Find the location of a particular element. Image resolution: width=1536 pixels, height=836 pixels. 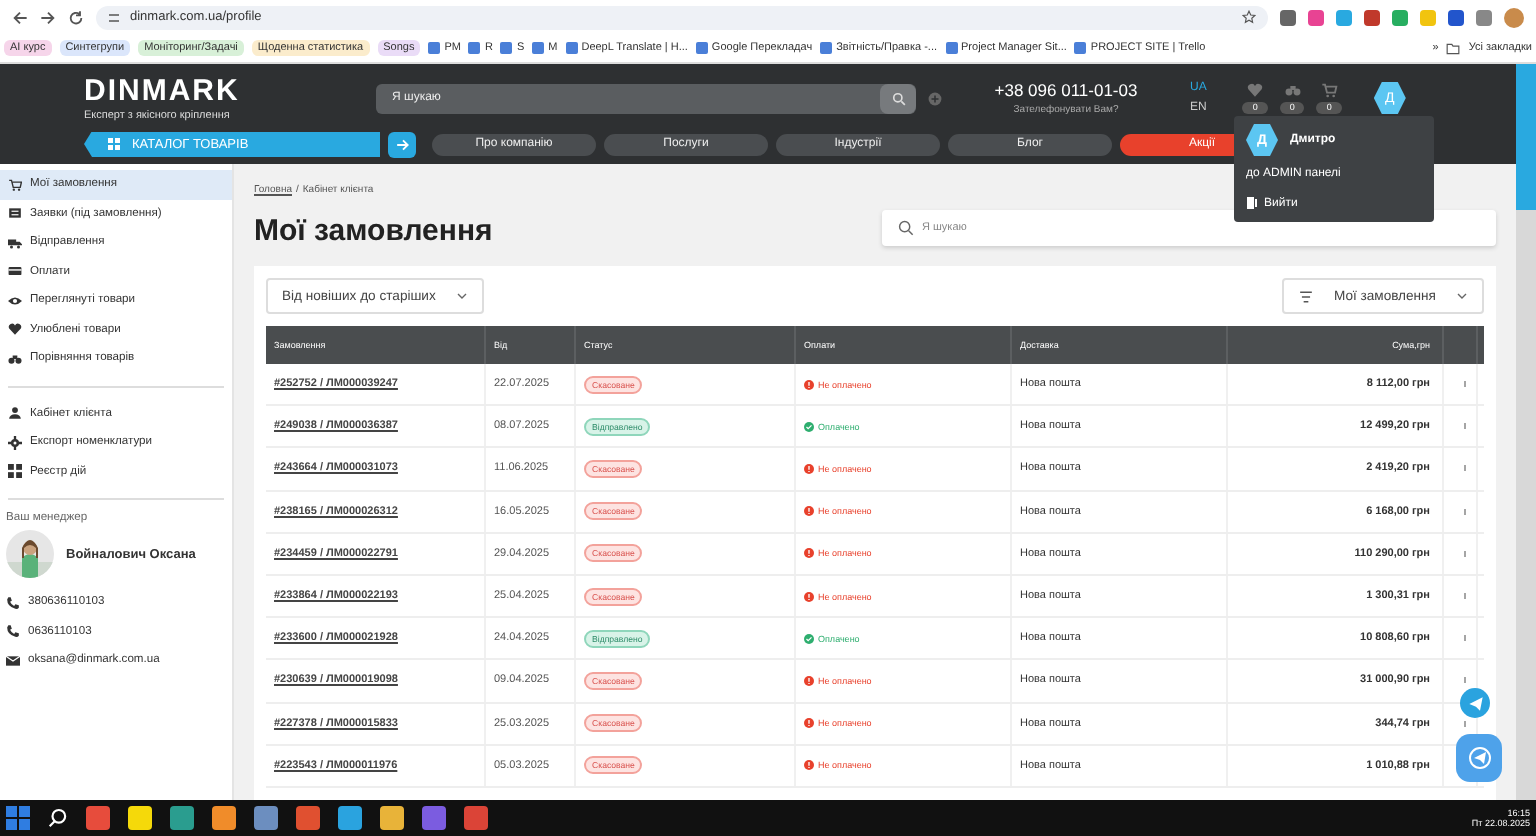

gear-icon is located at coordinates (15, 442).